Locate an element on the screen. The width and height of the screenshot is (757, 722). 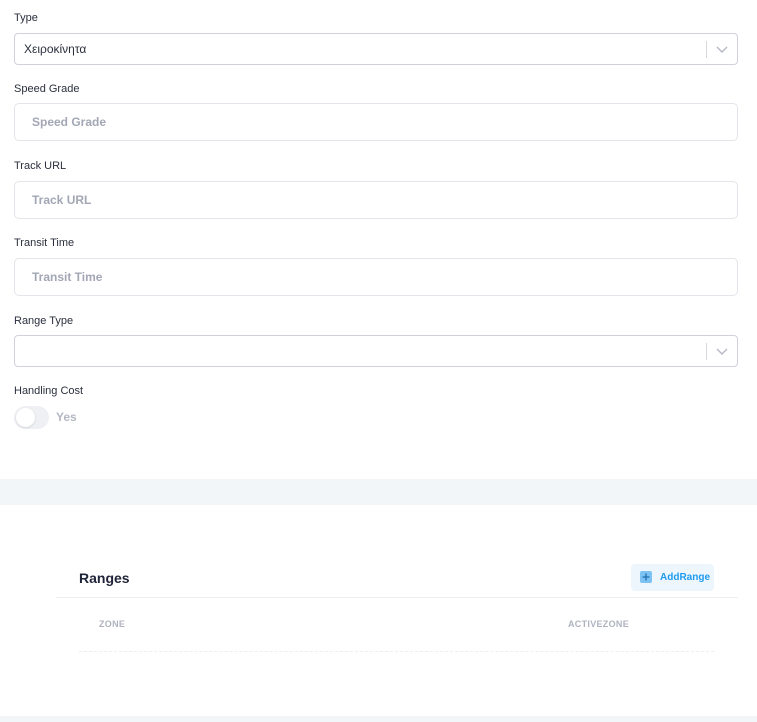
add-range-button: AddRange is located at coordinates (672, 577).